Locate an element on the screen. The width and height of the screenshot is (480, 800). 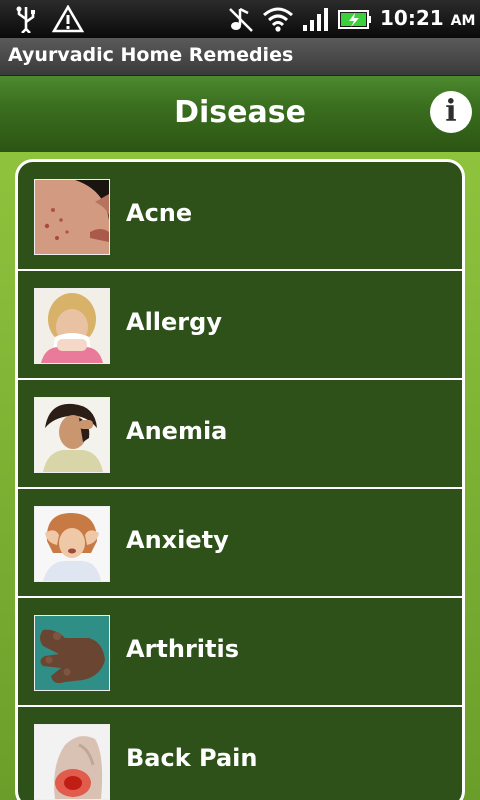
app-title-bar: Ayurvadic Home Remedies is located at coordinates (240, 57).